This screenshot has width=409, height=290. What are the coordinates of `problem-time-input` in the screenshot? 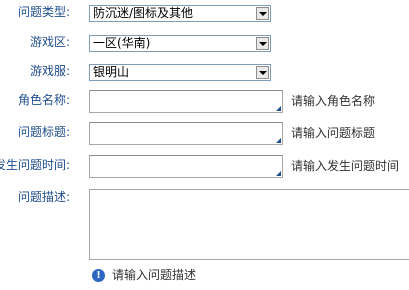 It's located at (186, 166).